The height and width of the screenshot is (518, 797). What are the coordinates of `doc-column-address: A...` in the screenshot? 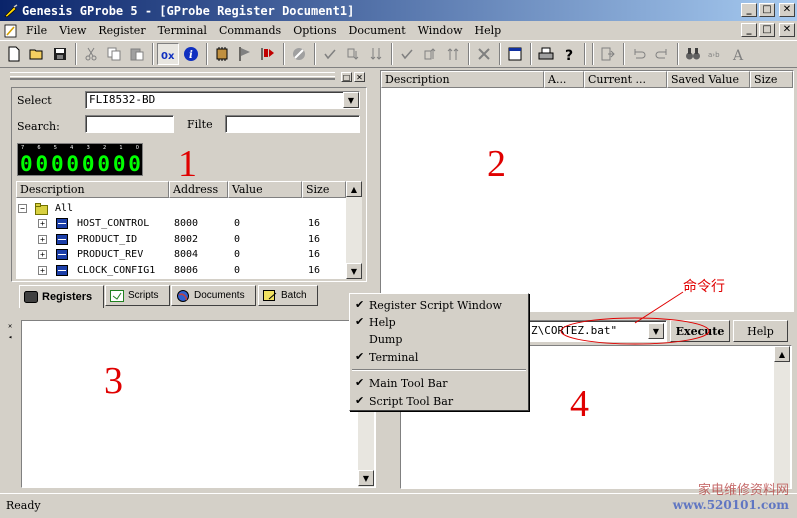 It's located at (564, 79).